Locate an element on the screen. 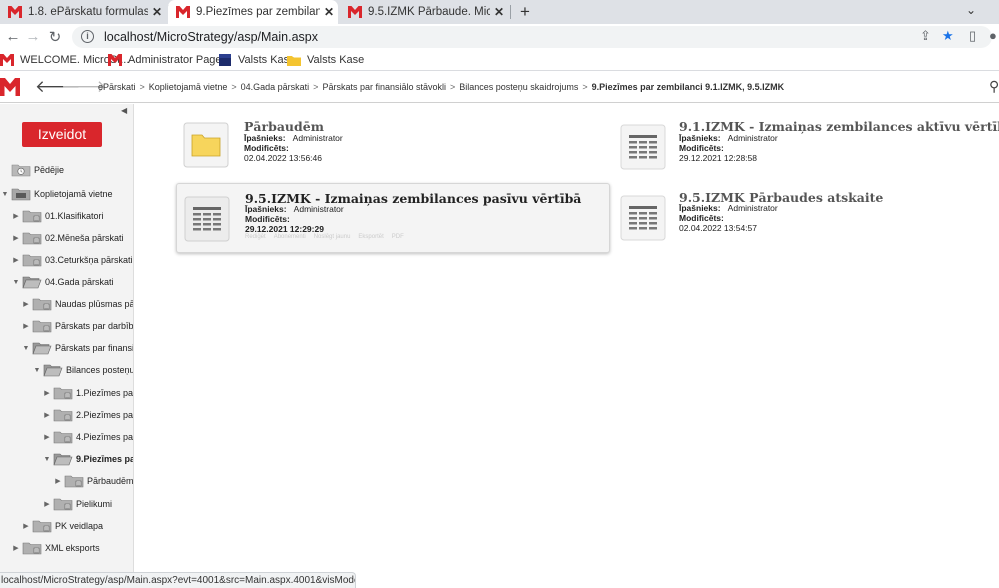 The image size is (999, 588). sidebar-item-folder: ▶ Naudas plūsmas pārskats is located at coordinates (77, 304).